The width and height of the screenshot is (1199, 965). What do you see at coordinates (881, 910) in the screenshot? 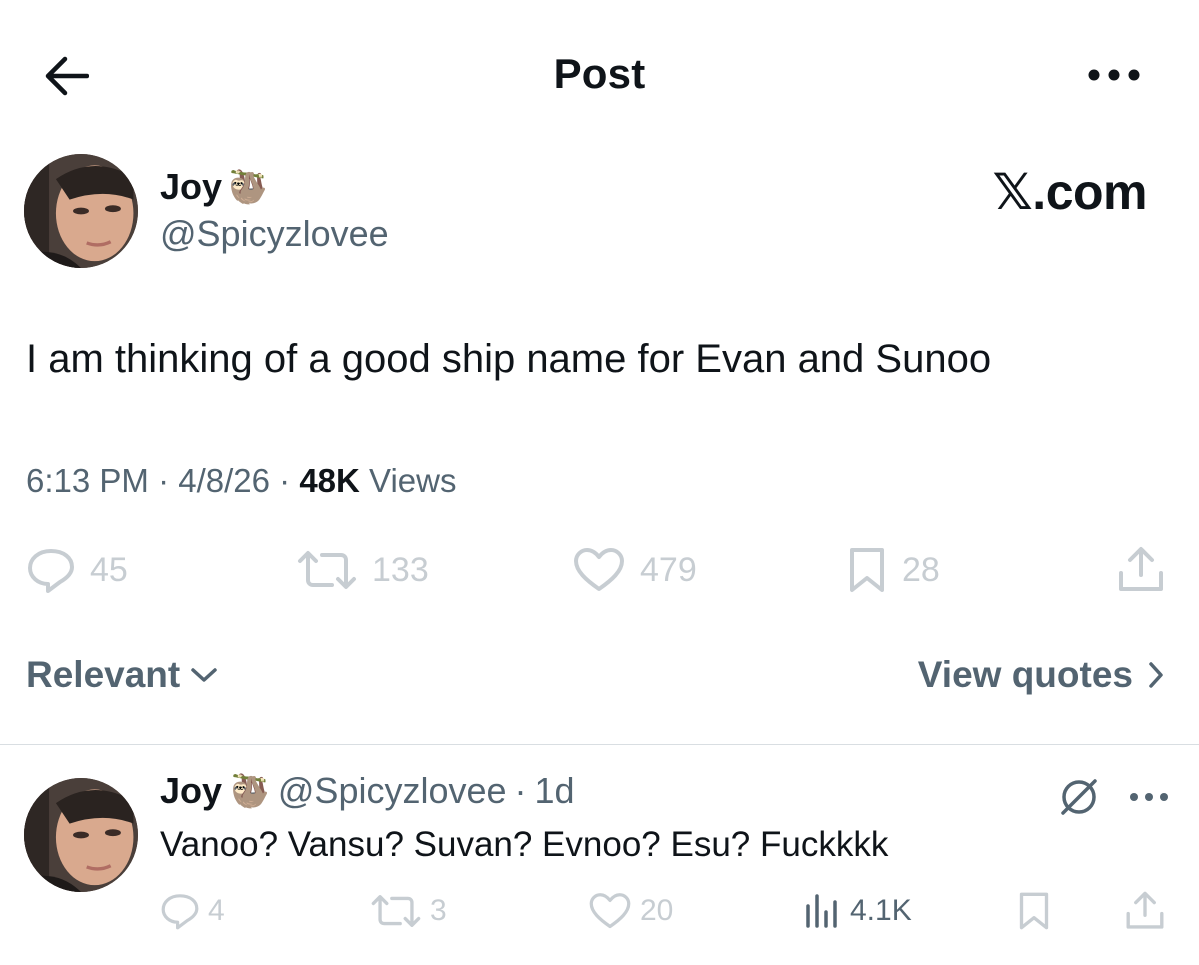
I see `reply-views-count: 4.1K` at bounding box center [881, 910].